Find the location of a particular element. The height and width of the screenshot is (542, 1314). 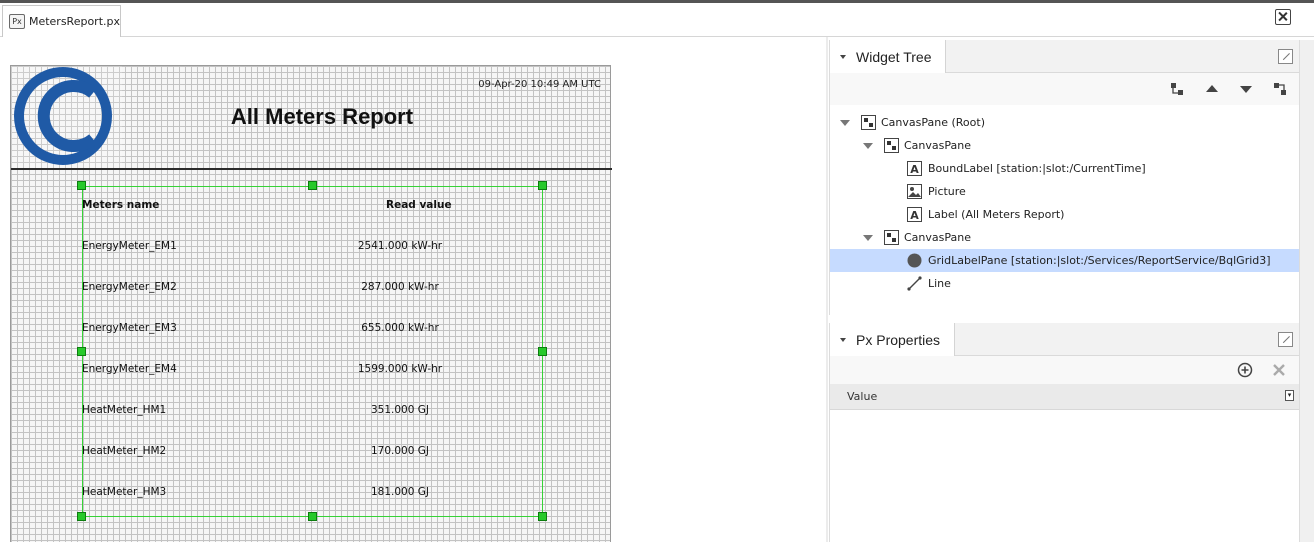

add-icon is located at coordinates (1245, 370).